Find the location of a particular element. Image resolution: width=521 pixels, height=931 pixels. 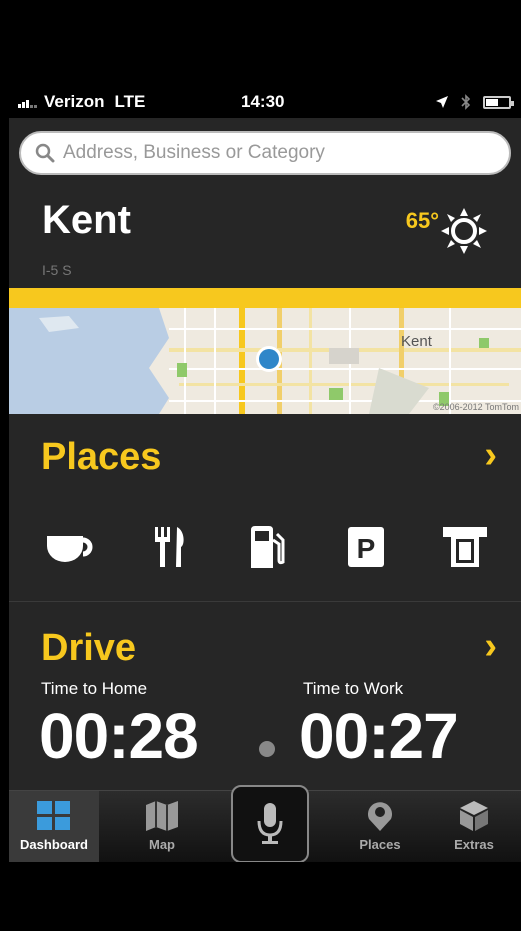

voice-search-button is located at coordinates (270, 823).